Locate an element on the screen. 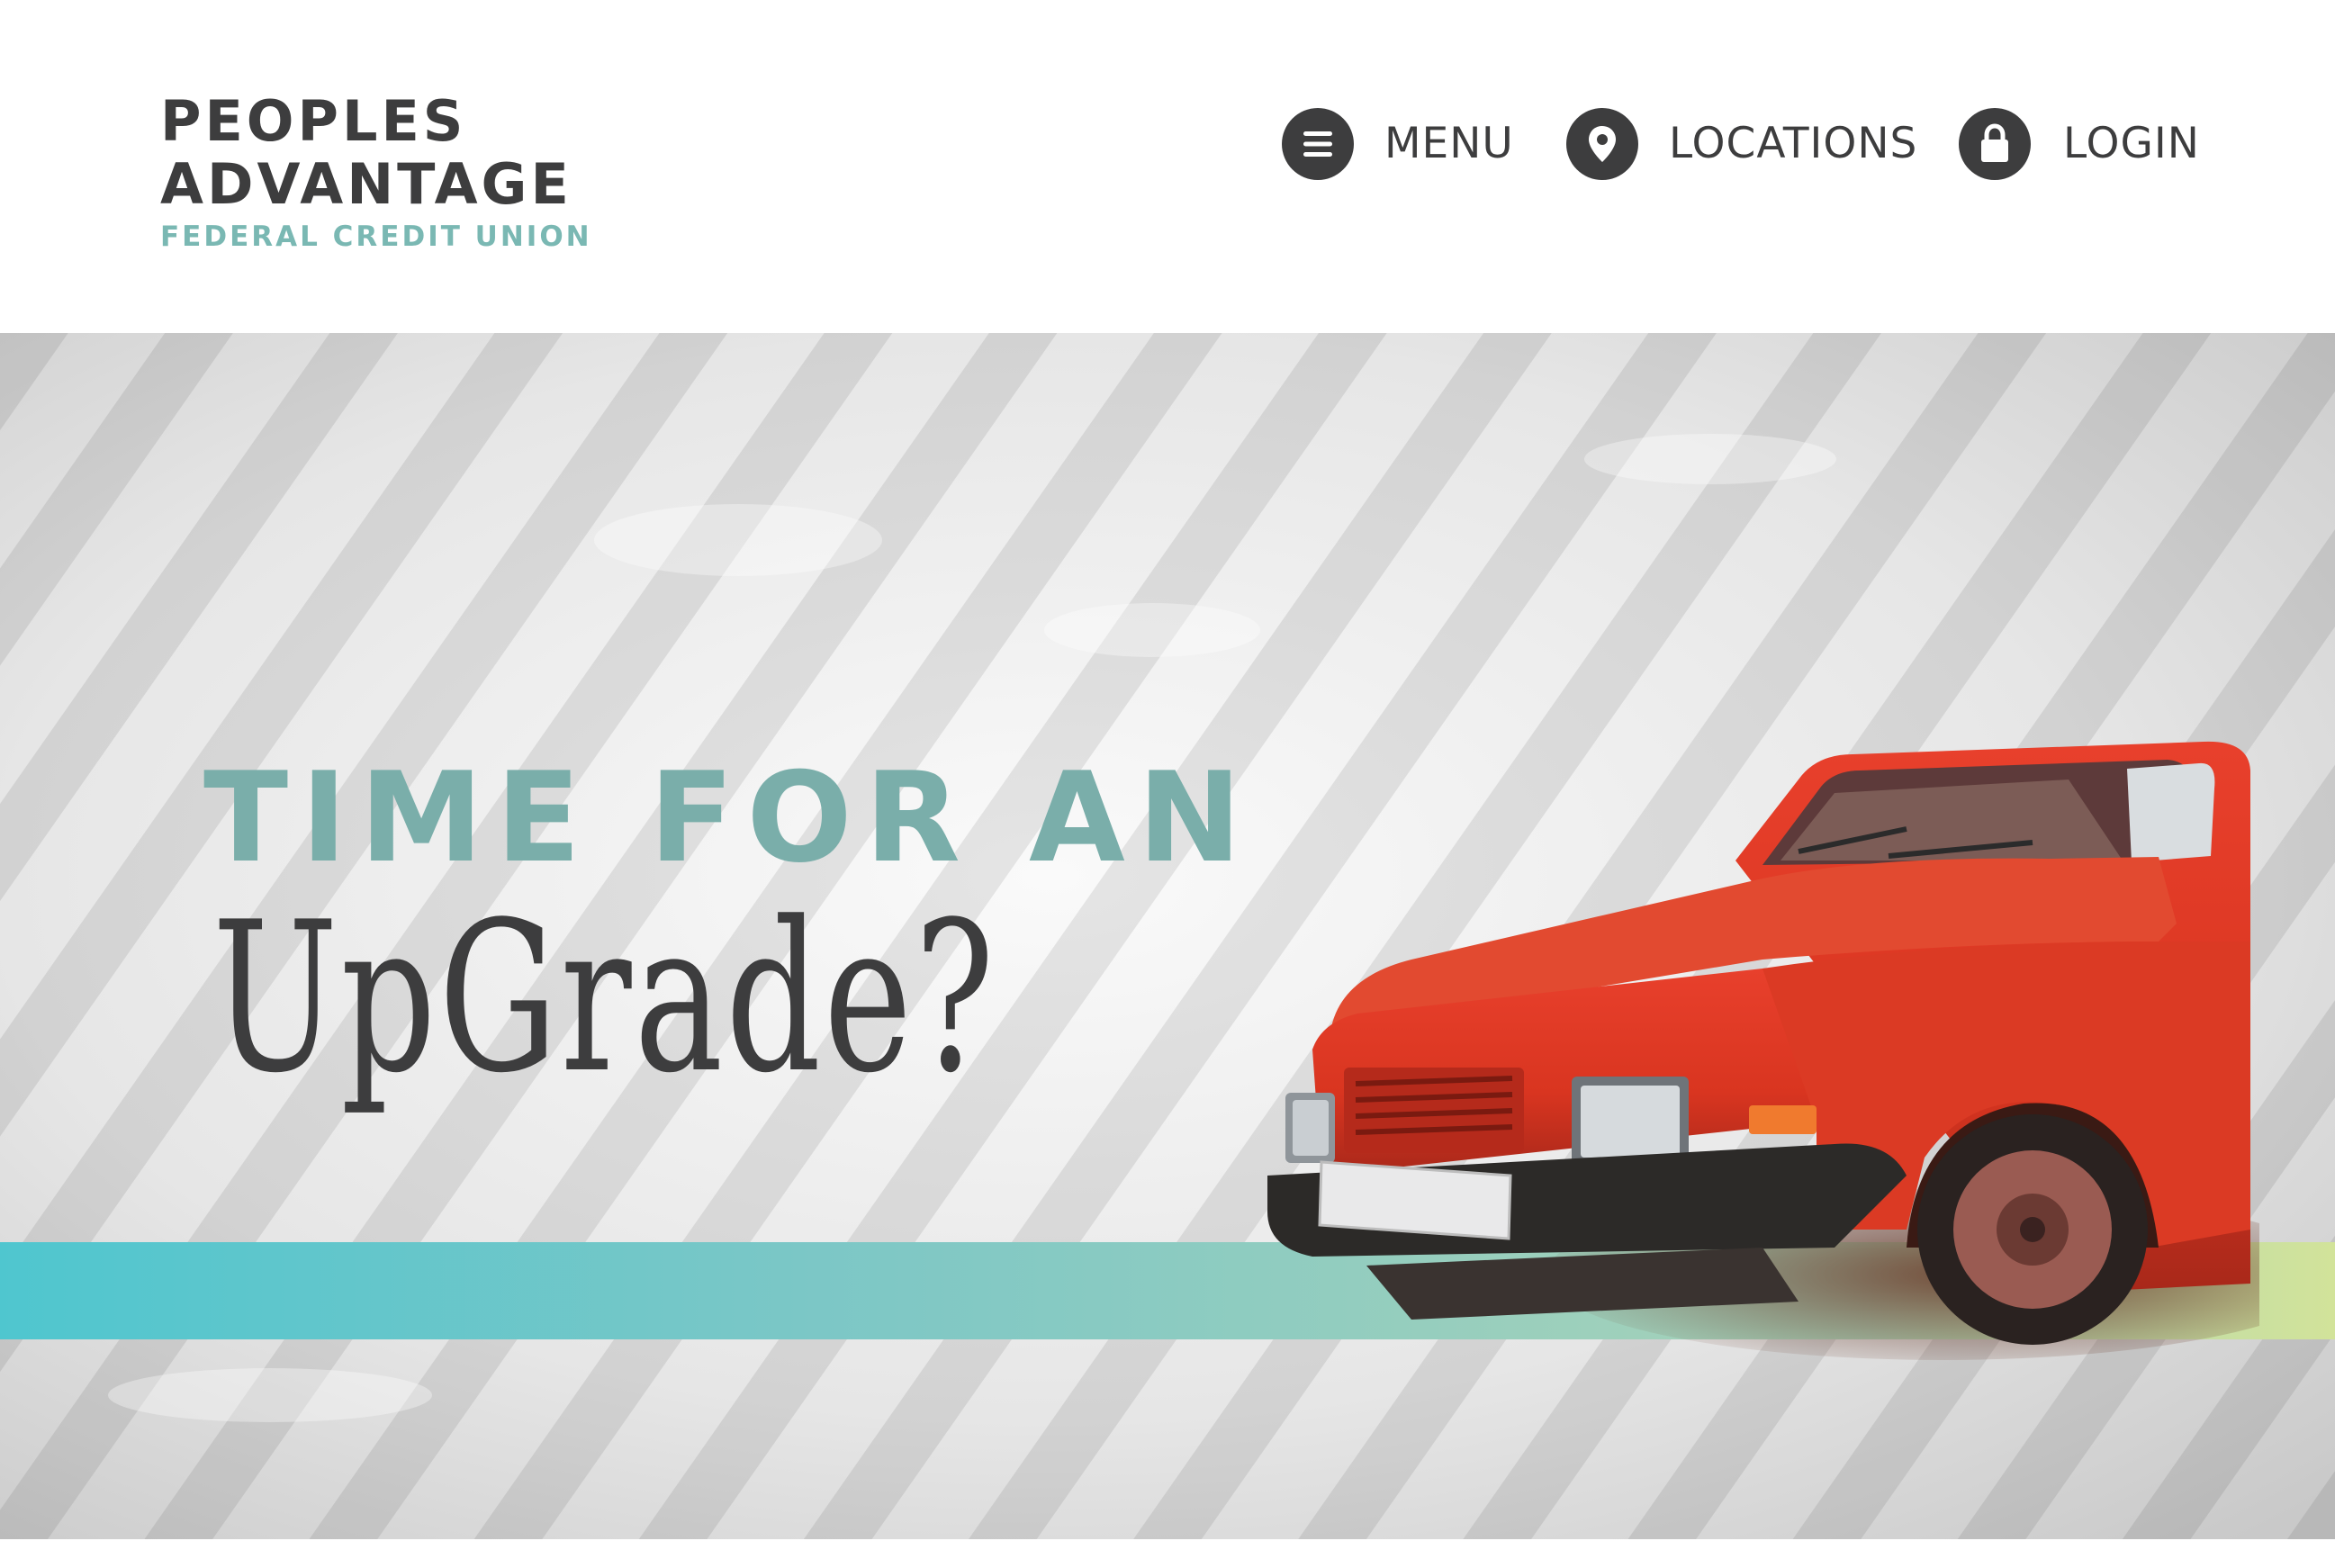 This screenshot has width=2335, height=1568. headline-upgrade: UpGrade? is located at coordinates (604, 999).